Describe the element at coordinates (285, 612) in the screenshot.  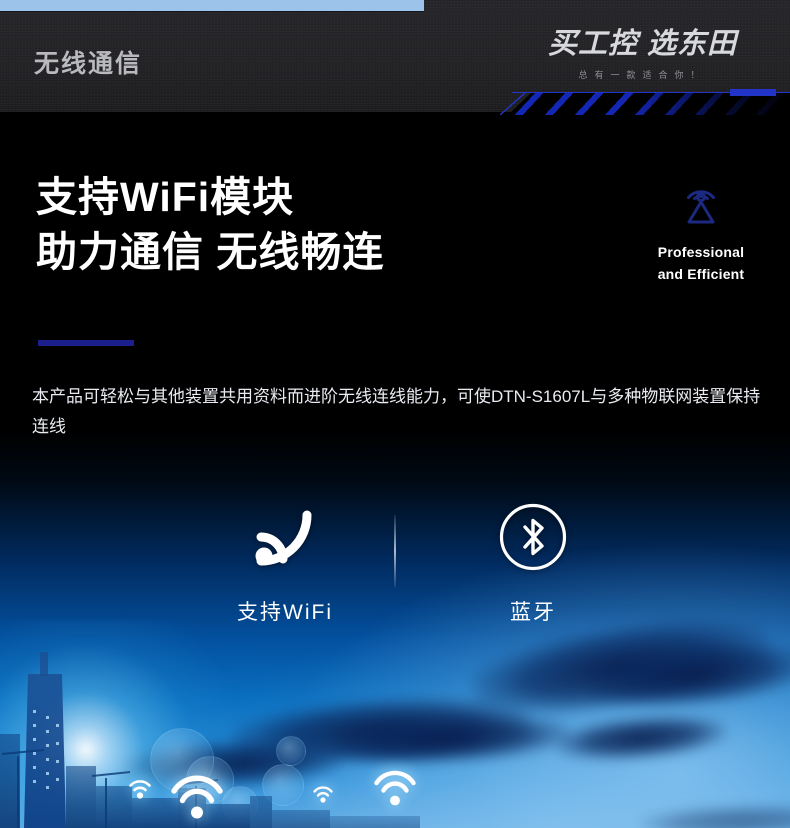
I see `feature-wifi-label: 支持WiFi` at that location.